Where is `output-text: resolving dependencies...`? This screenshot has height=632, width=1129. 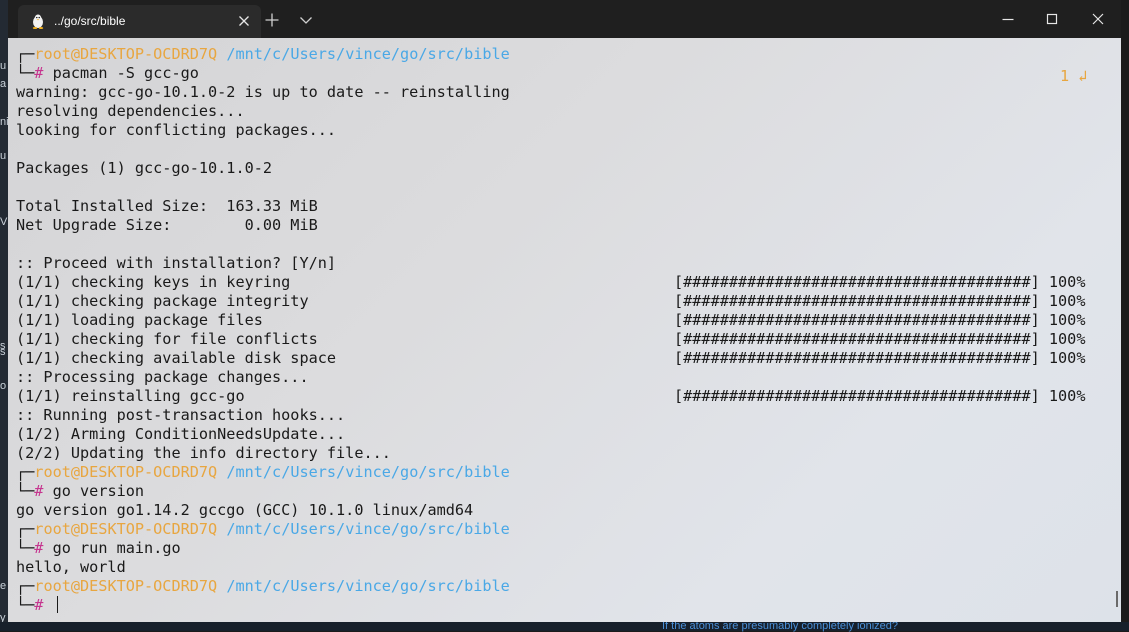 output-text: resolving dependencies... is located at coordinates (130, 111).